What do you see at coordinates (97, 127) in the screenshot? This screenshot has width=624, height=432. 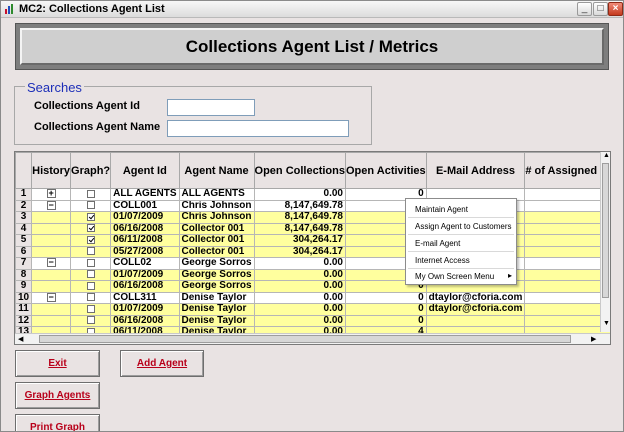 I see `agent-name-label: Collections Agent Name` at bounding box center [97, 127].